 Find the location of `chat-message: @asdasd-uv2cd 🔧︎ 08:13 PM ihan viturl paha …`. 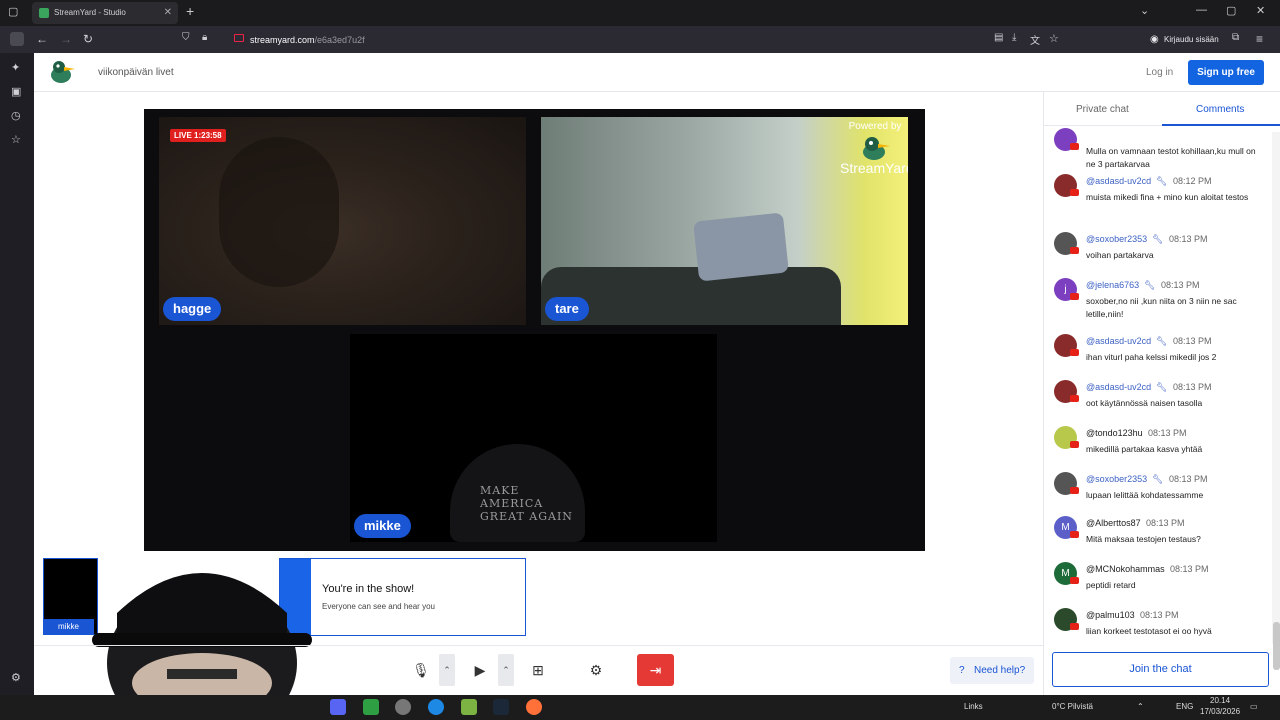

chat-message: @asdasd-uv2cd 🔧︎ 08:13 PM ihan viturl paha … is located at coordinates (1161, 354).